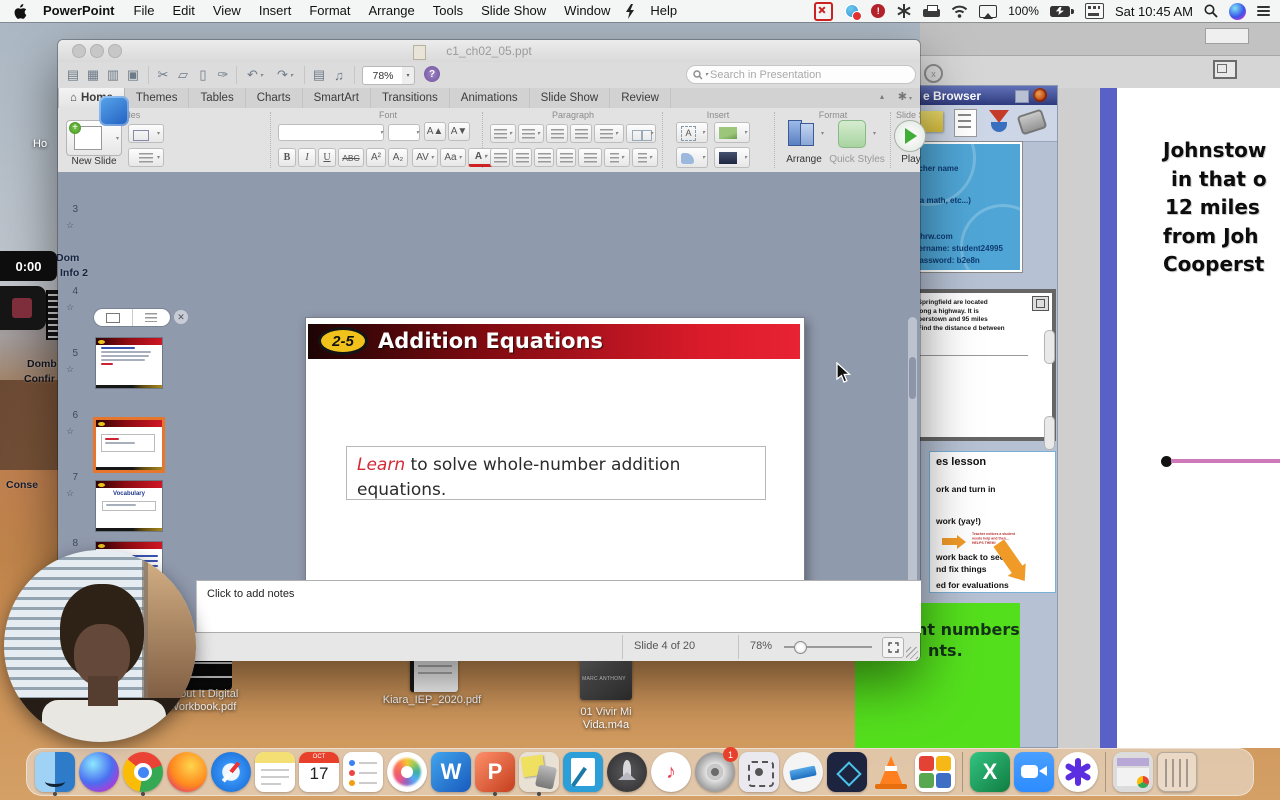 This screenshot has width=1280, height=800. What do you see at coordinates (627, 772) in the screenshot?
I see `dock-launchpad-icon` at bounding box center [627, 772].